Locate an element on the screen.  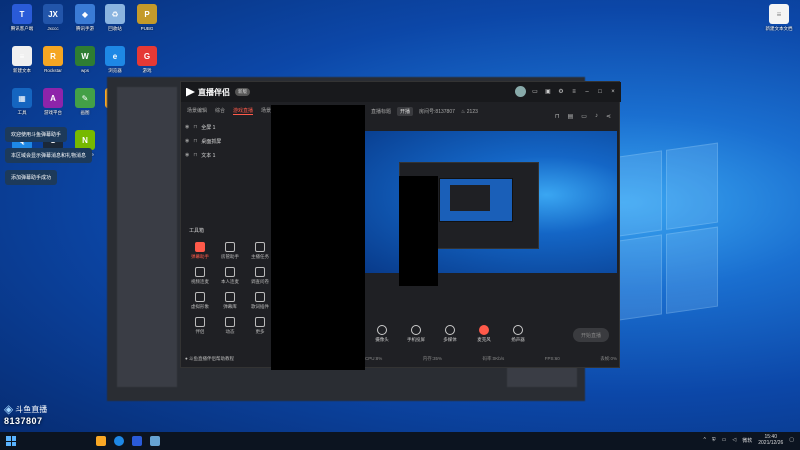
app2-icon: W is located at coordinates (85, 56).